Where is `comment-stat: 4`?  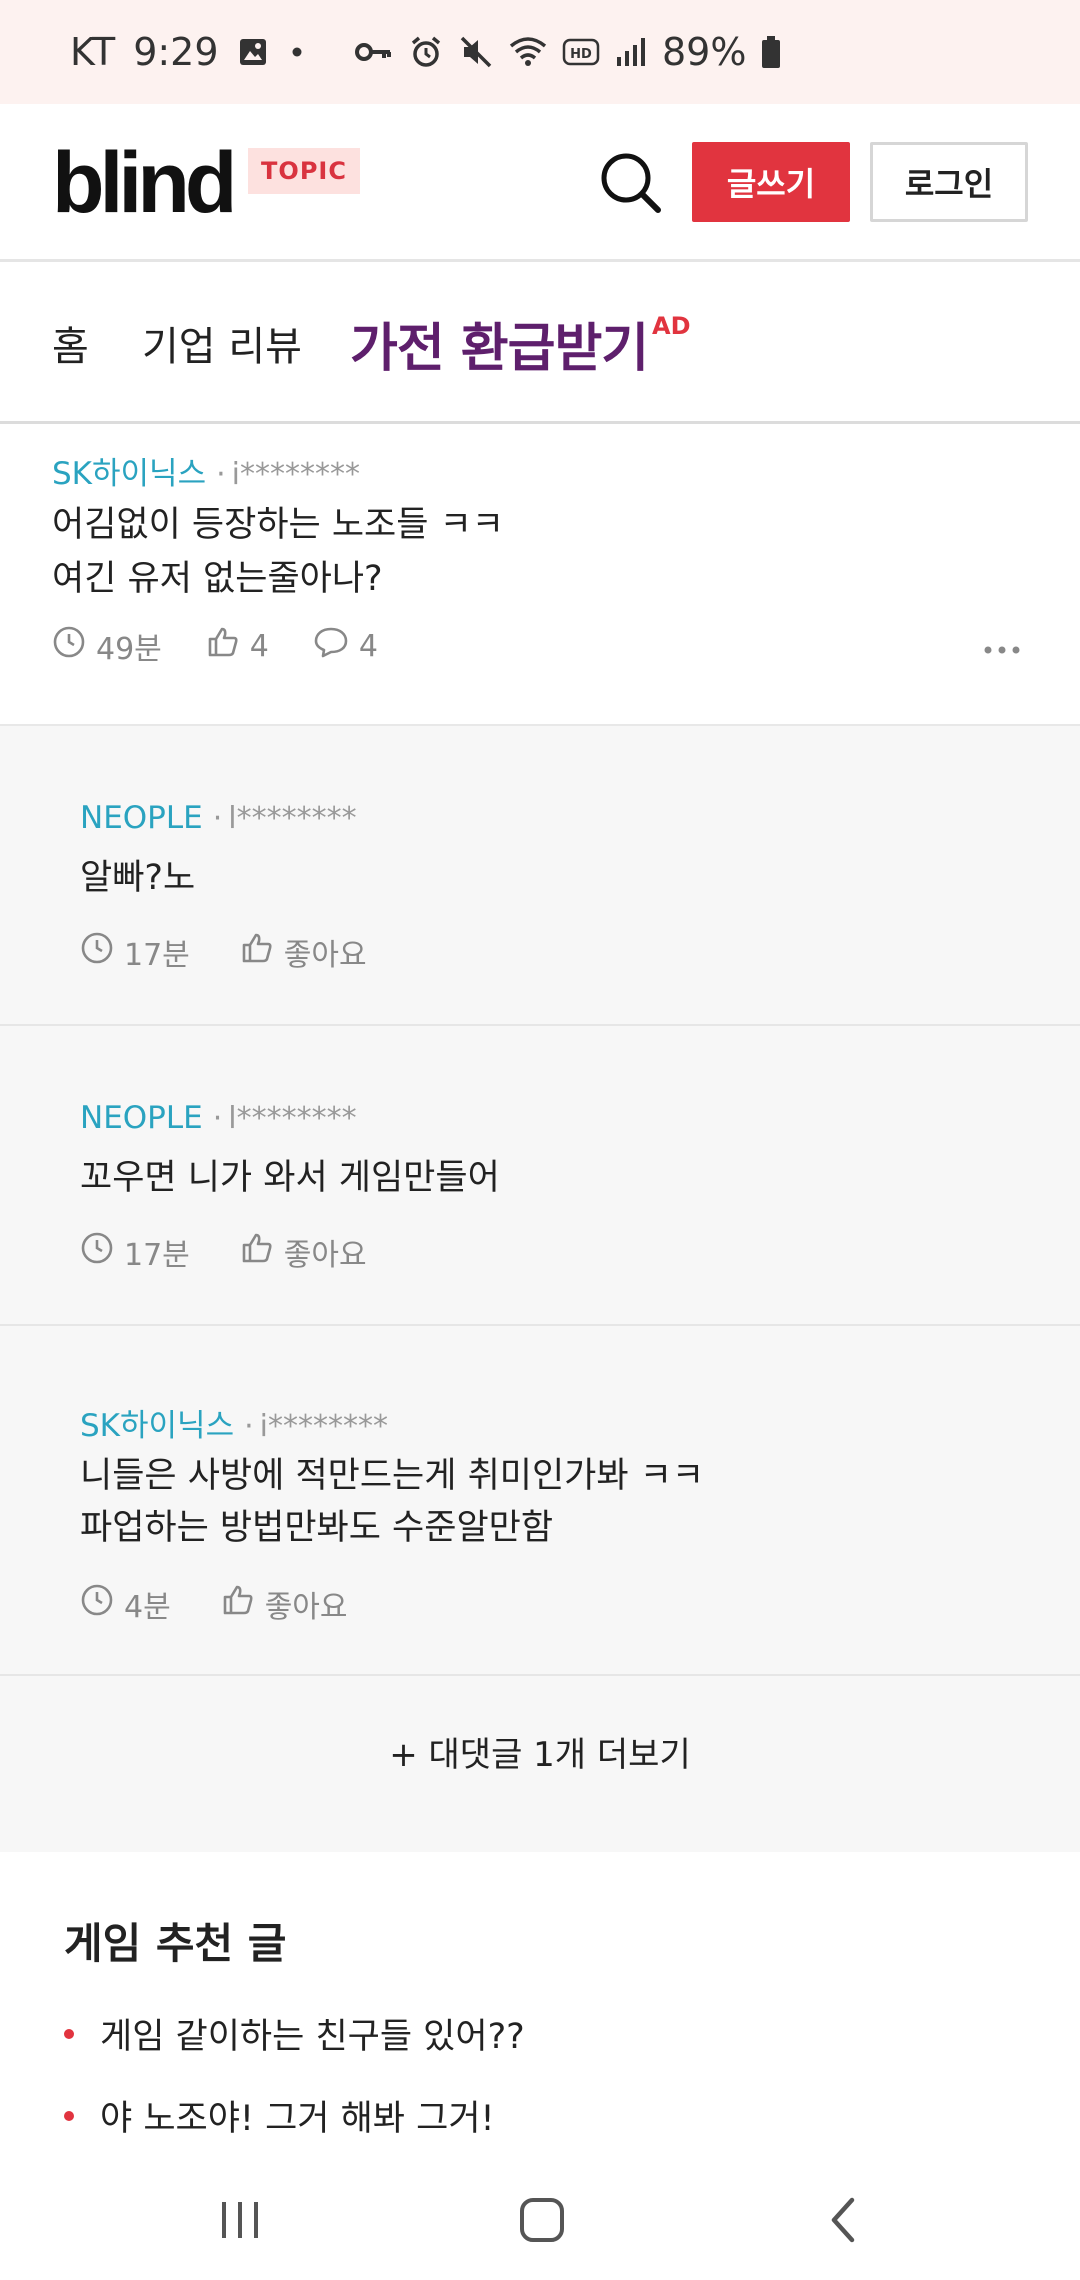
comment-stat: 4 is located at coordinates (345, 646).